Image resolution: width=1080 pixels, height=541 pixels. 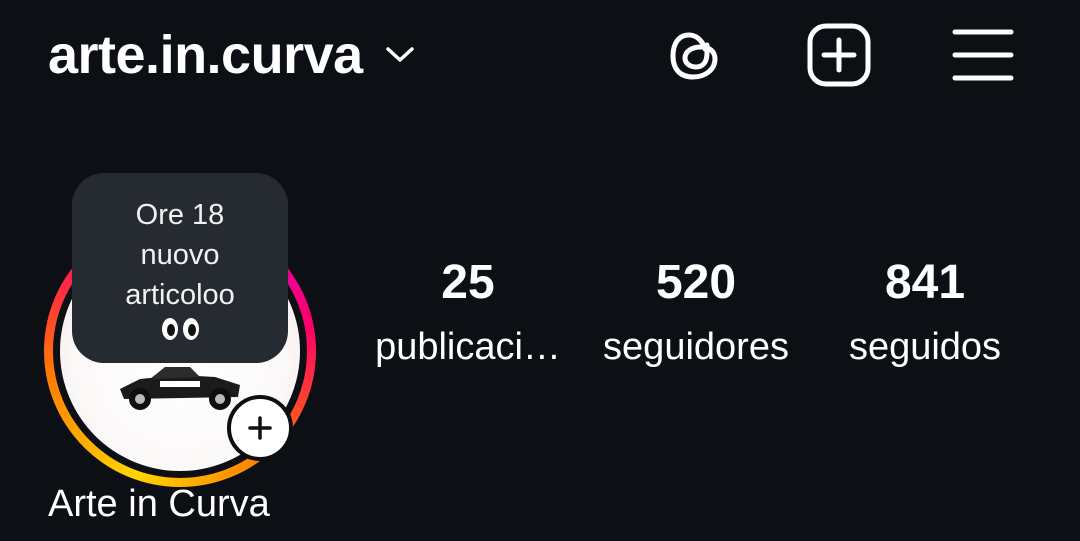 What do you see at coordinates (180, 255) in the screenshot?
I see `note-text-line: nuovo` at bounding box center [180, 255].